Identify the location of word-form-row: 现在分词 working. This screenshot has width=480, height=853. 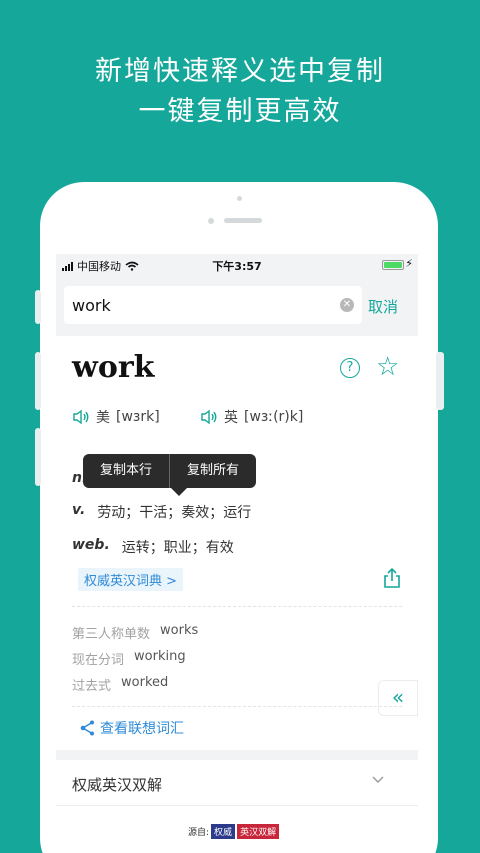
(129, 658).